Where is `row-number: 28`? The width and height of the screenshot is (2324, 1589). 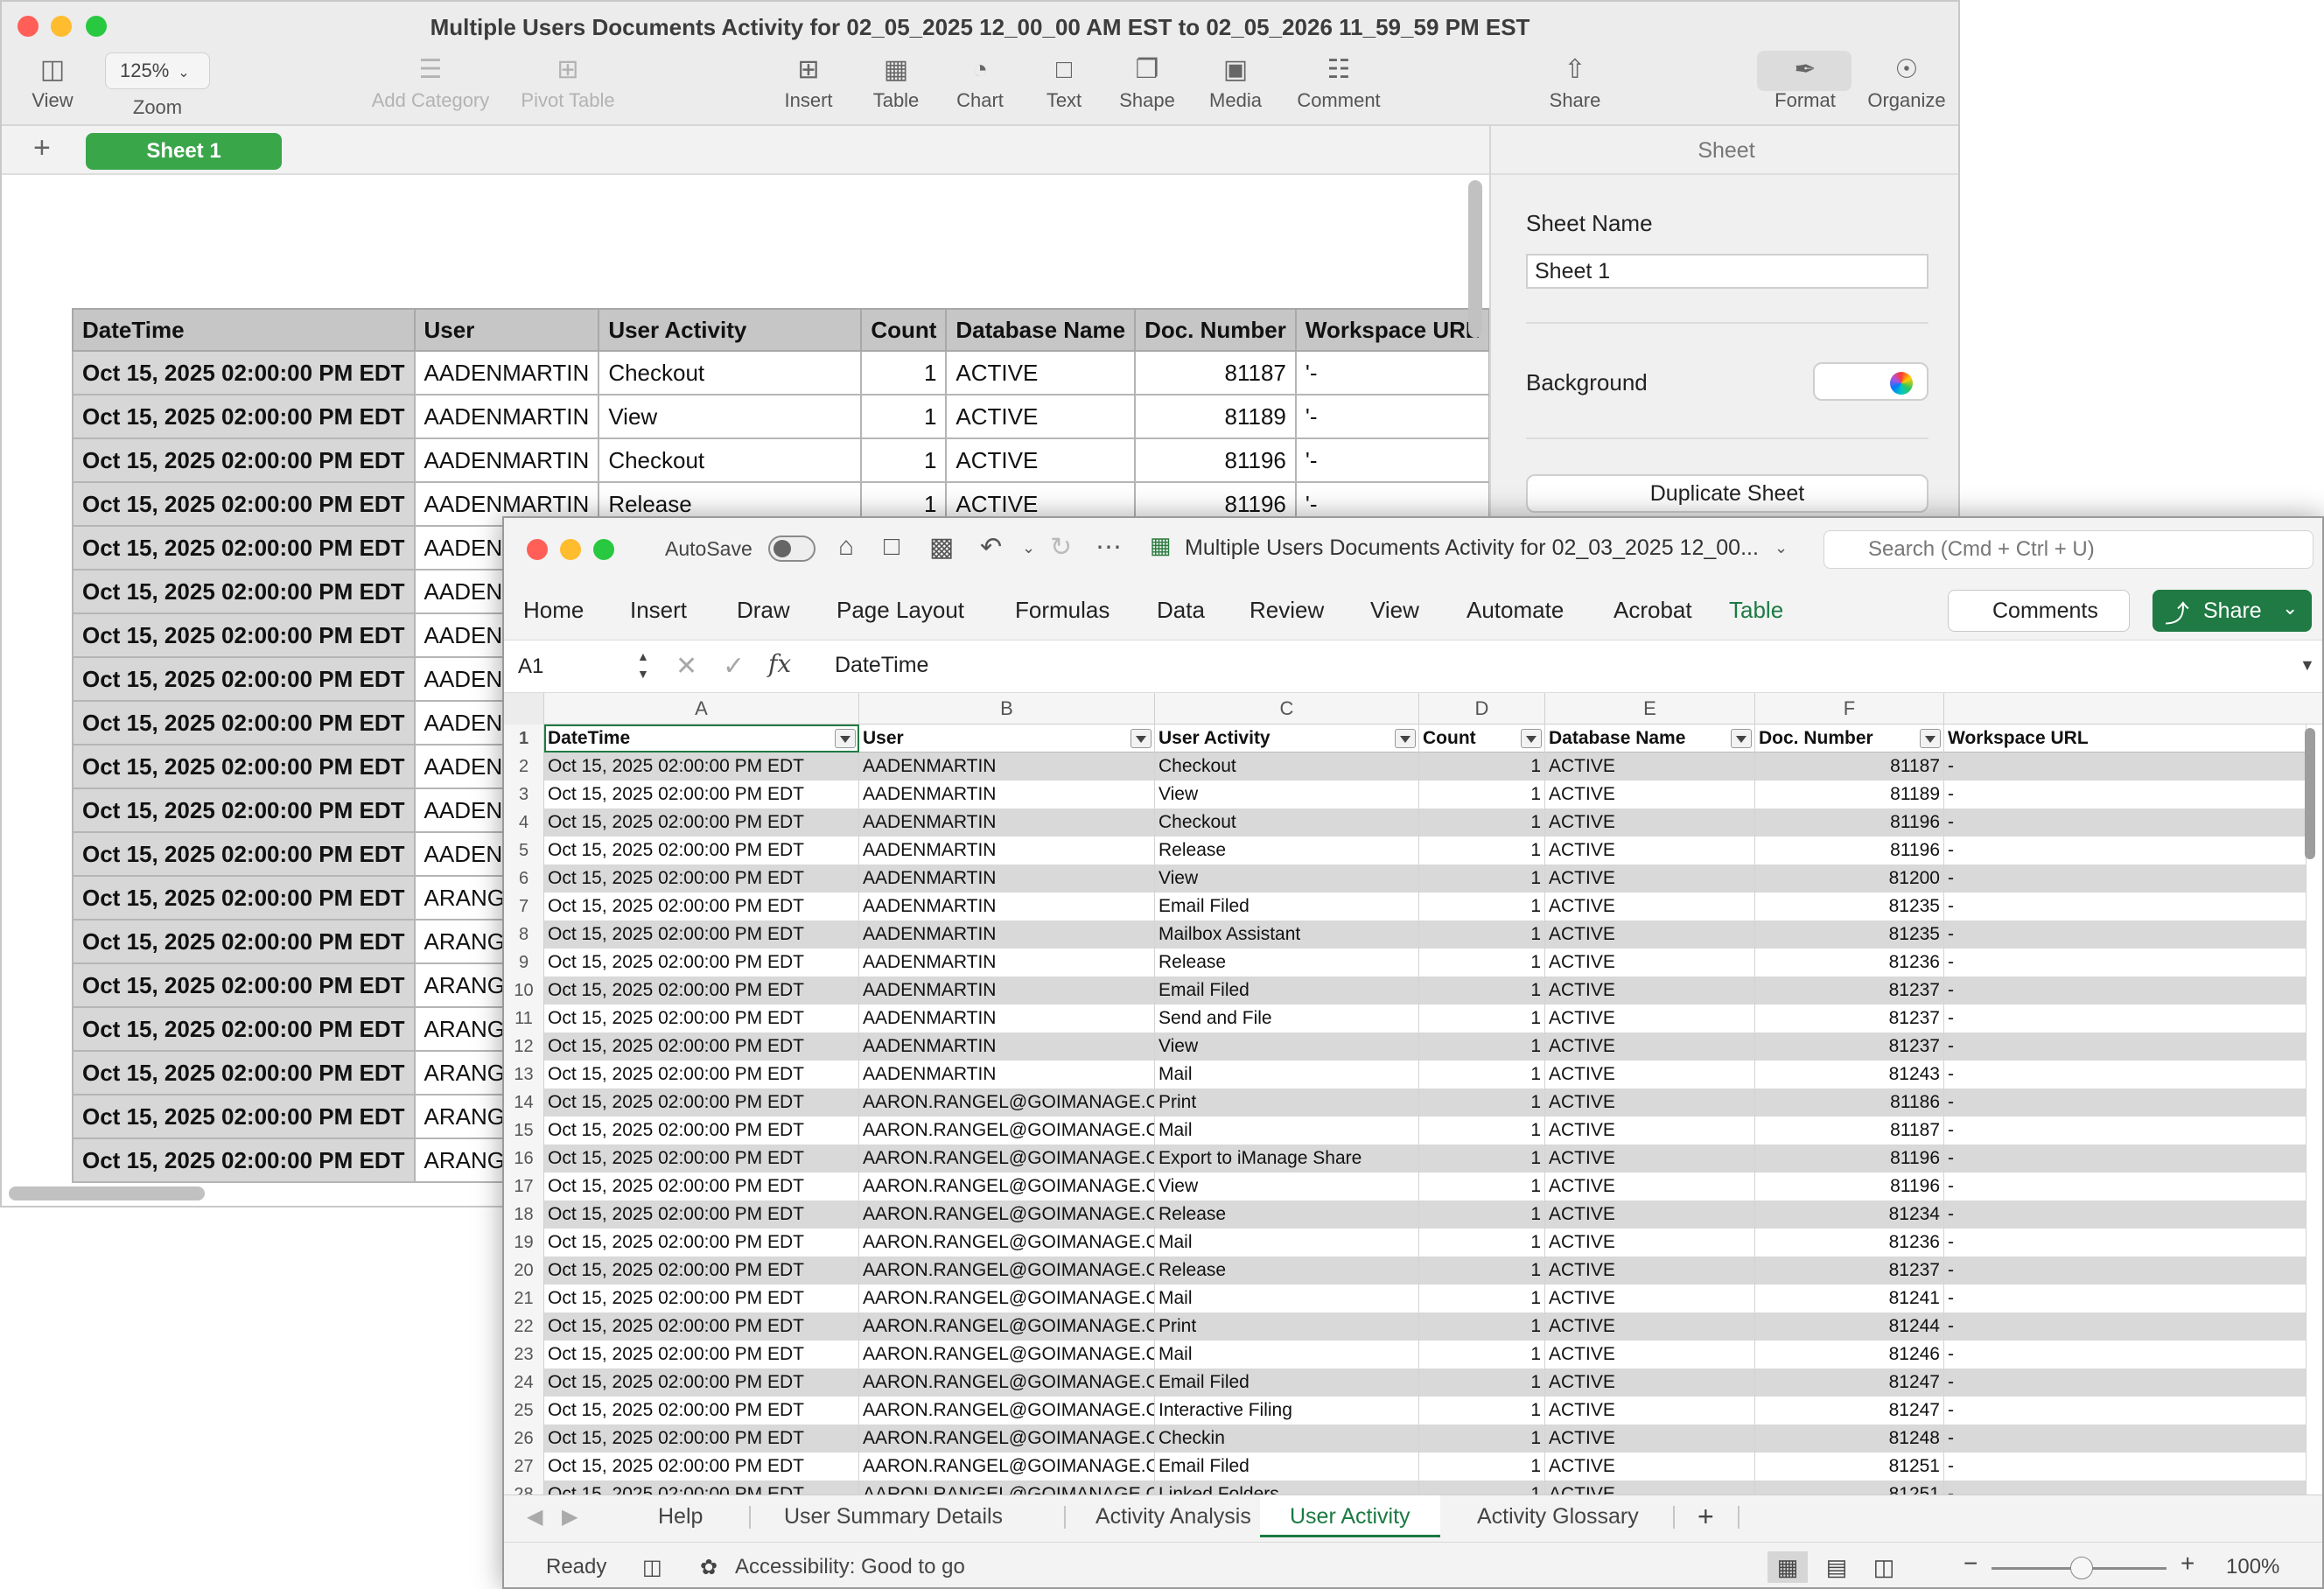
row-number: 28 is located at coordinates (524, 1487).